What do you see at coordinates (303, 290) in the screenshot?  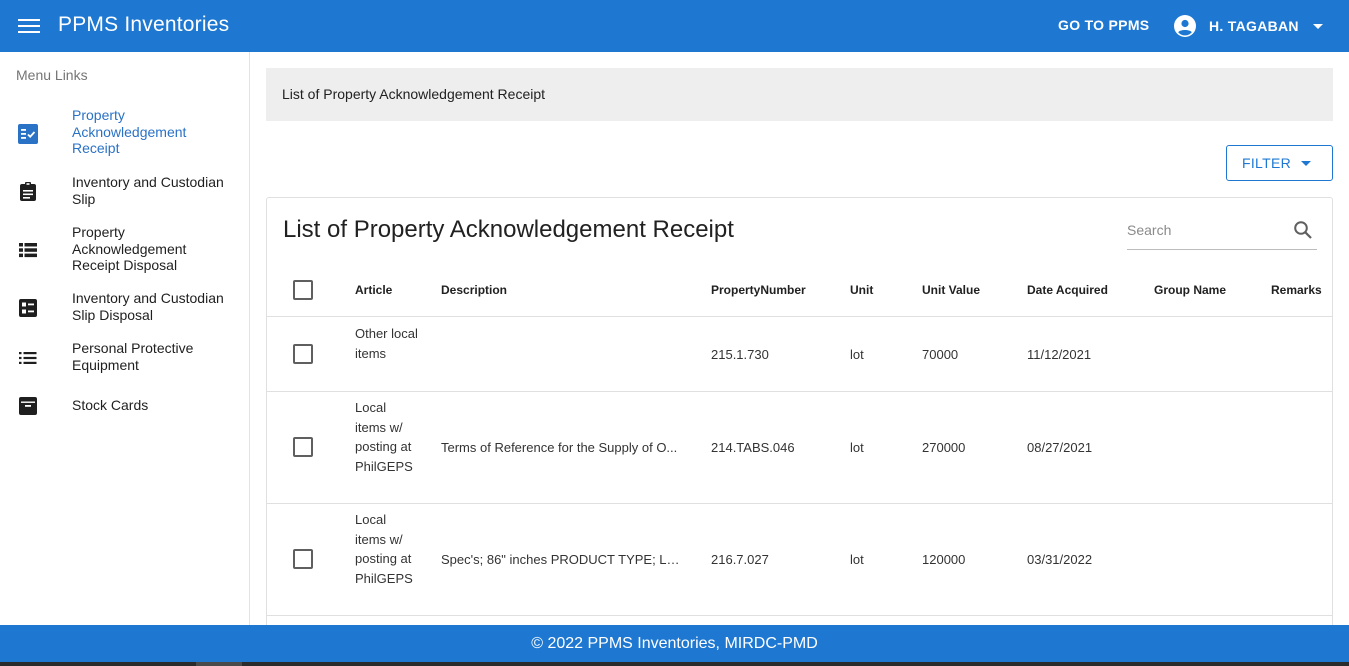 I see `select-all-checkbox` at bounding box center [303, 290].